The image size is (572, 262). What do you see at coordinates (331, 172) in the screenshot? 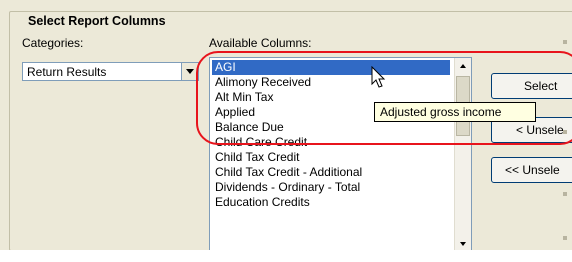
I see `list-item: Child Tax Credit - Additional` at bounding box center [331, 172].